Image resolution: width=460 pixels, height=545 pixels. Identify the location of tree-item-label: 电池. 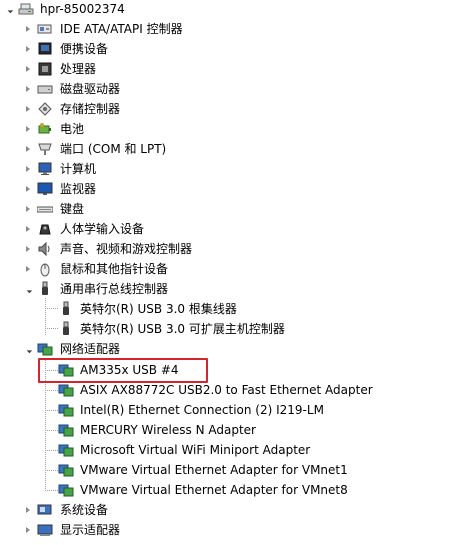
(72, 129).